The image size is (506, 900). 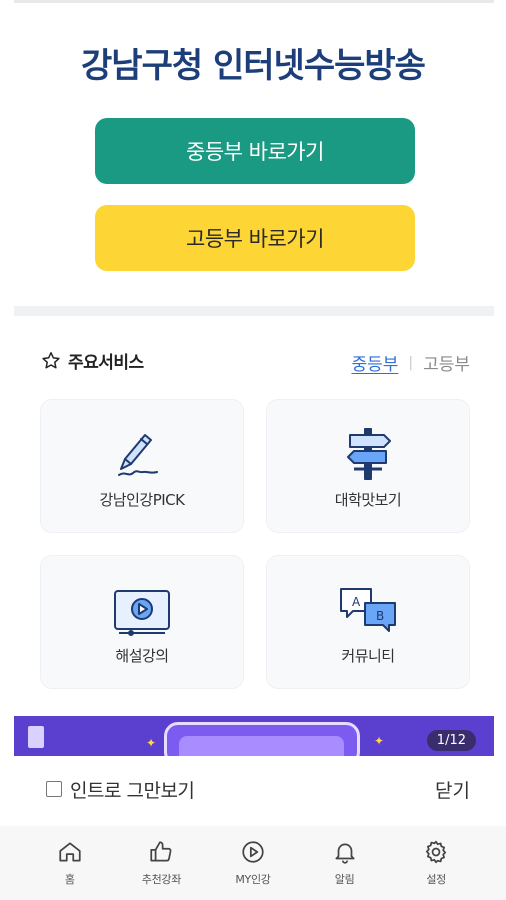 I want to click on nav-item-recommended: 추천강좌, so click(x=161, y=863).